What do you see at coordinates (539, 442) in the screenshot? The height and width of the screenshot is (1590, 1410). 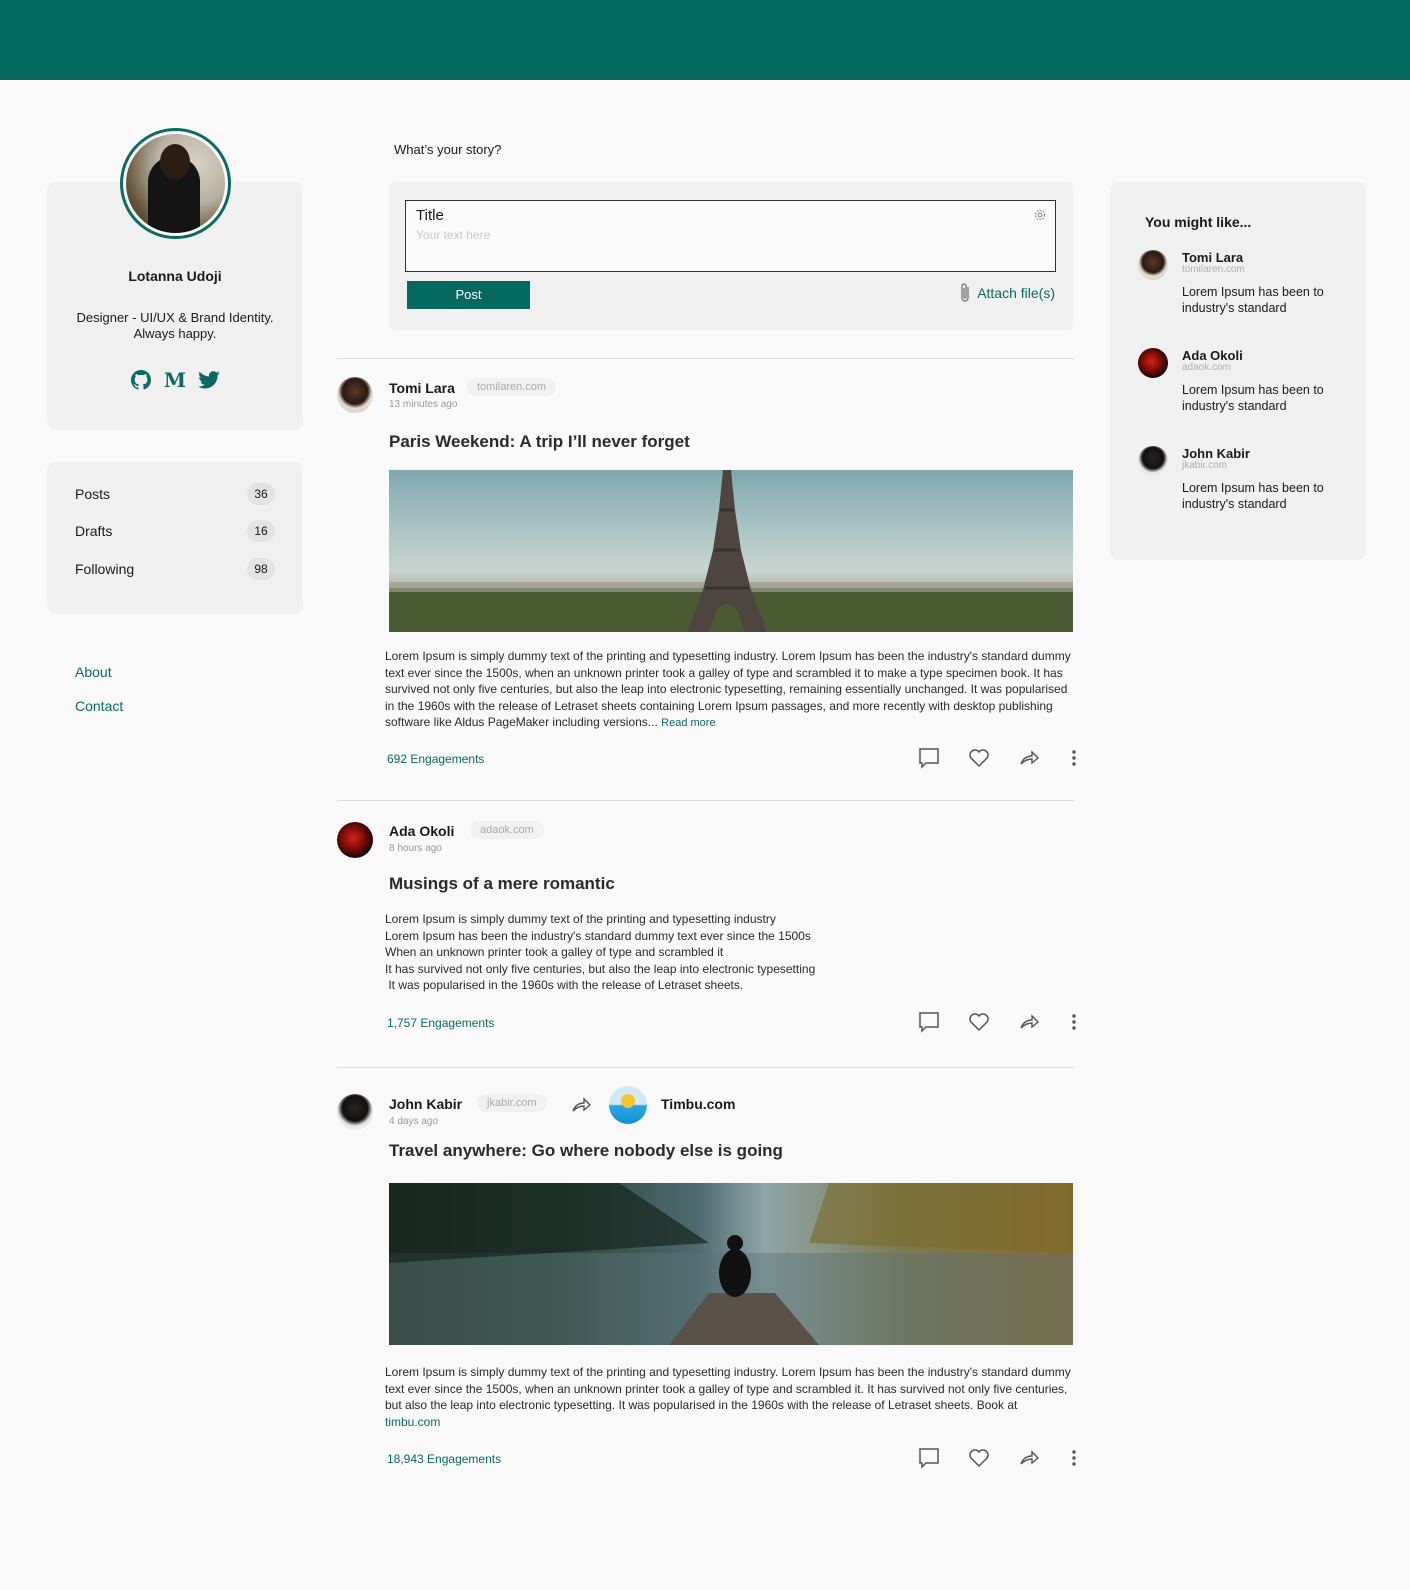 I see `post-title: Paris Weekend: A trip I’ll never forget` at bounding box center [539, 442].